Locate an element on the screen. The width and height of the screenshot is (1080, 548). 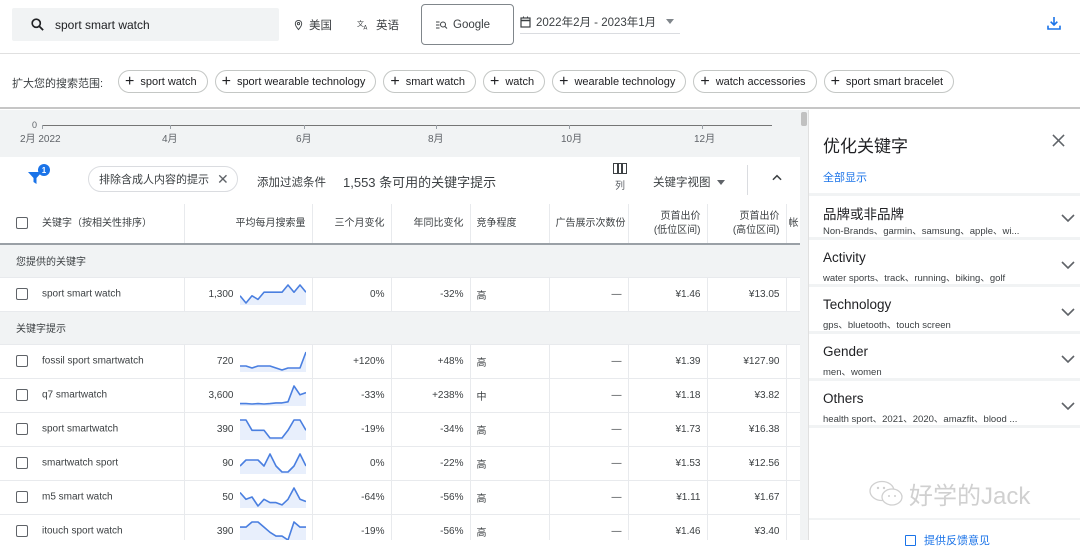
search-network-selector: Google is located at coordinates (467, 24).